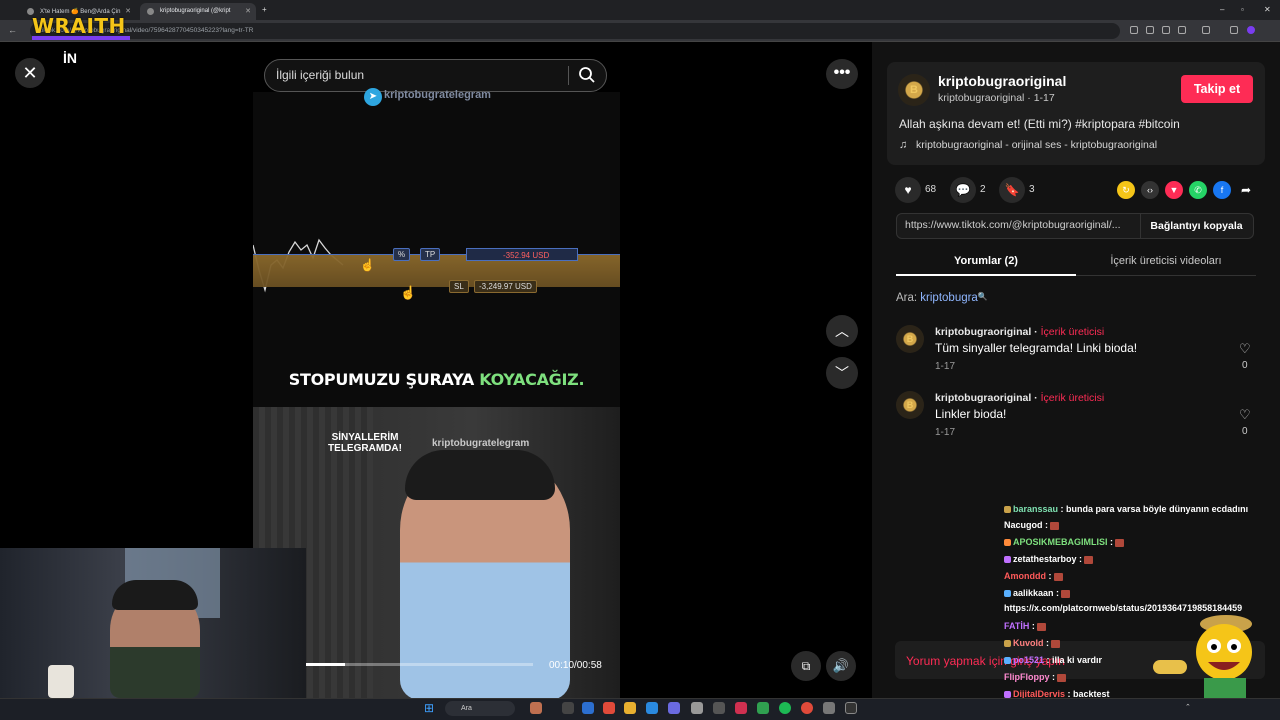  I want to click on system-tray: ⌃, so click(1188, 707).